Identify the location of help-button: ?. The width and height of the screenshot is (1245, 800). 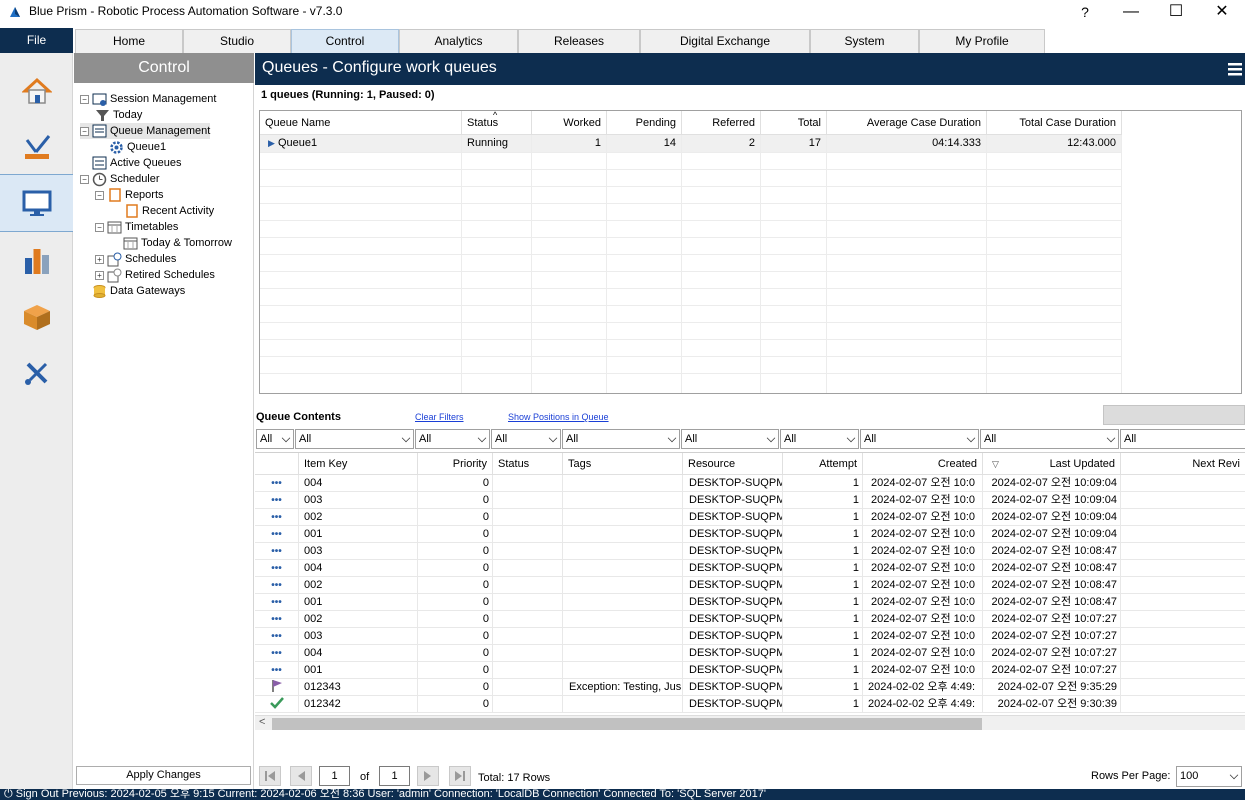
(1085, 12).